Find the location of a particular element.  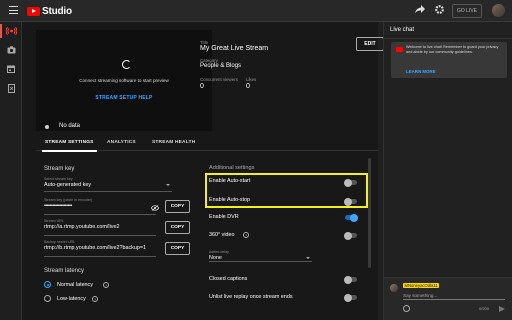

left-rail is located at coordinates (11, 171).